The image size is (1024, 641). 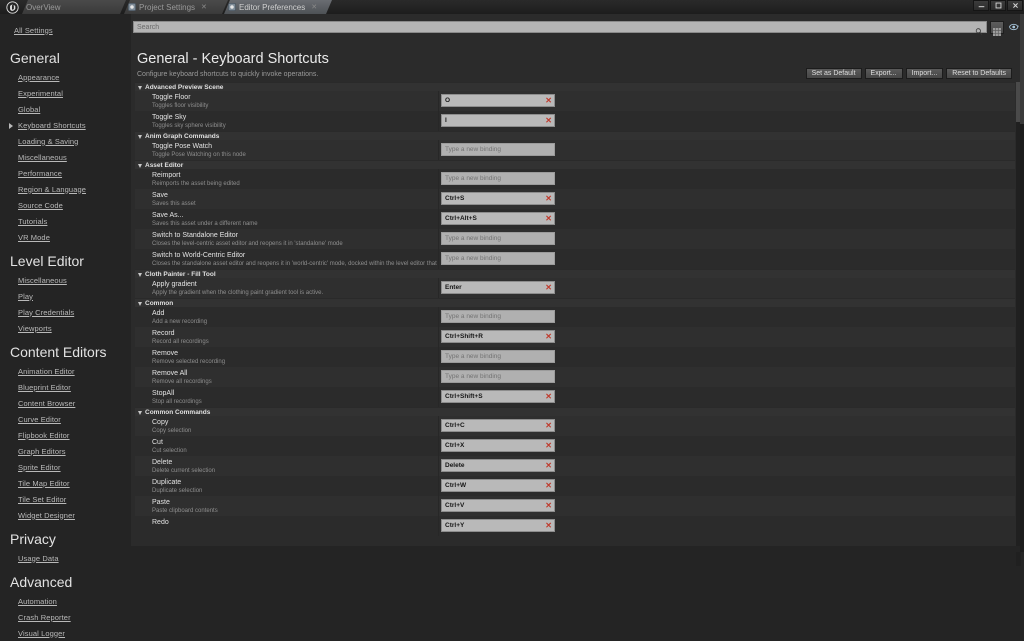 I want to click on shortcut-row: Cut Cut selection Ctrl+X ✕, so click(x=575, y=446).